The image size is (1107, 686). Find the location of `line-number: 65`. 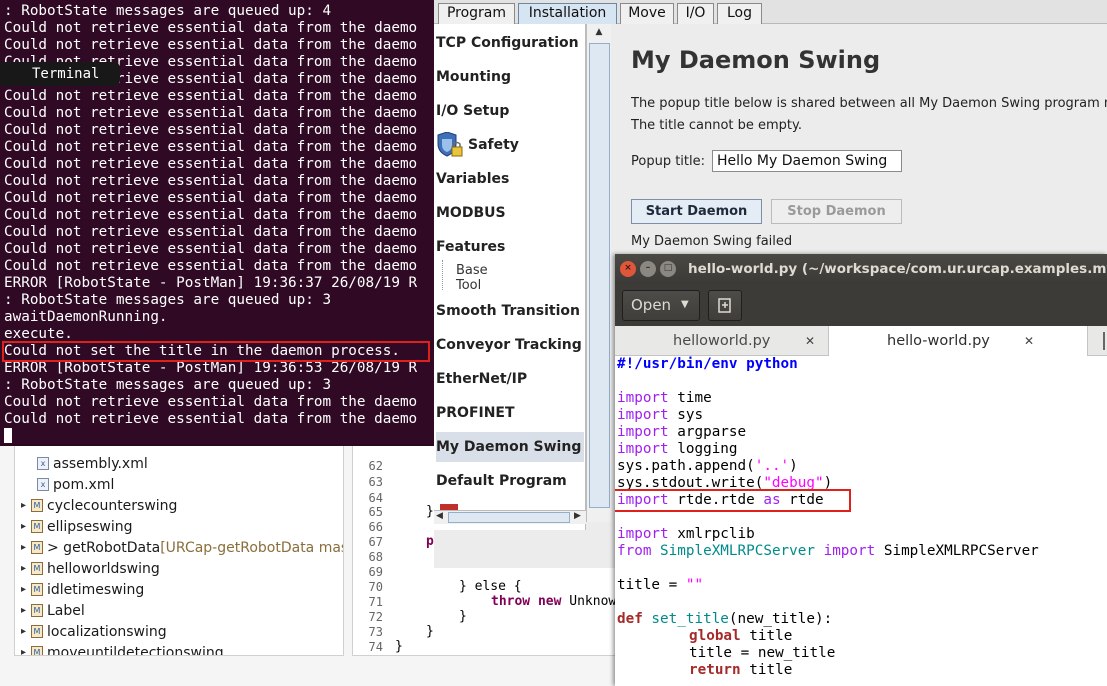

line-number: 65 is located at coordinates (375, 512).